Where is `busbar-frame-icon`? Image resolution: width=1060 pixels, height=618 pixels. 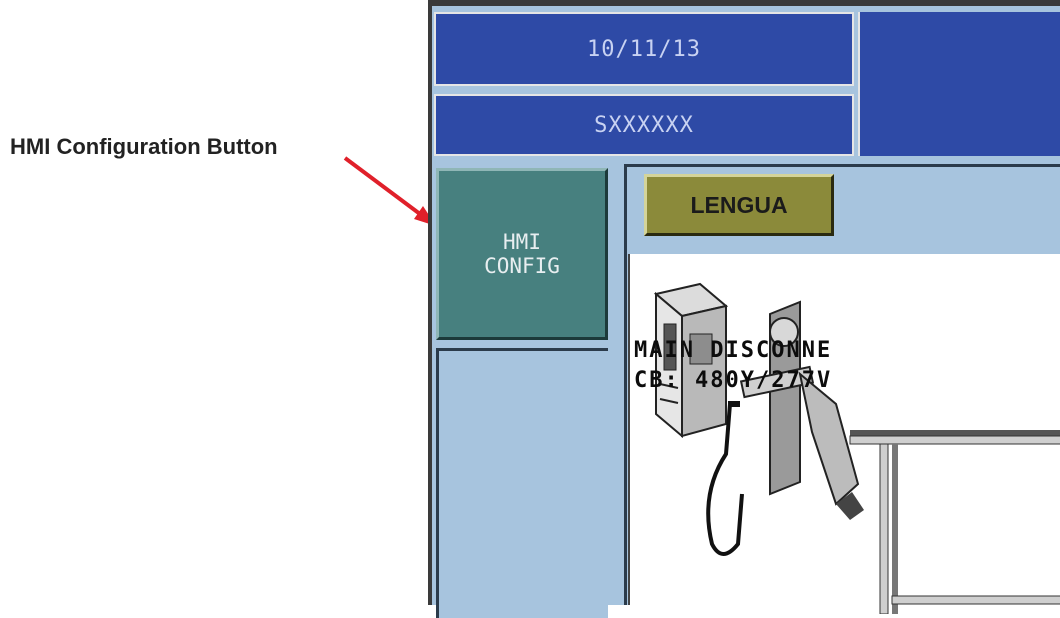
busbar-frame-icon is located at coordinates (954, 522).